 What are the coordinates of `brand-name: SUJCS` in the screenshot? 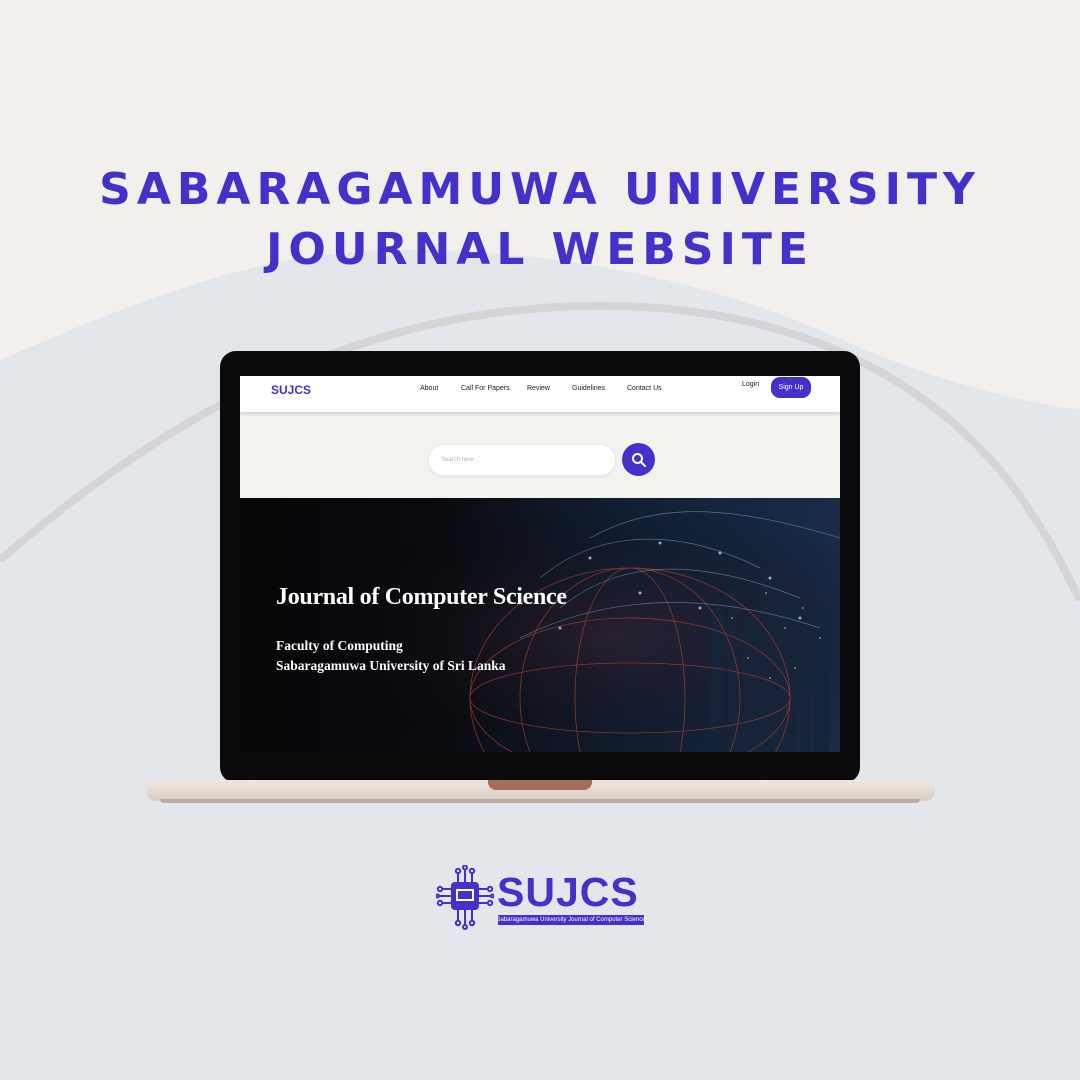 It's located at (568, 892).